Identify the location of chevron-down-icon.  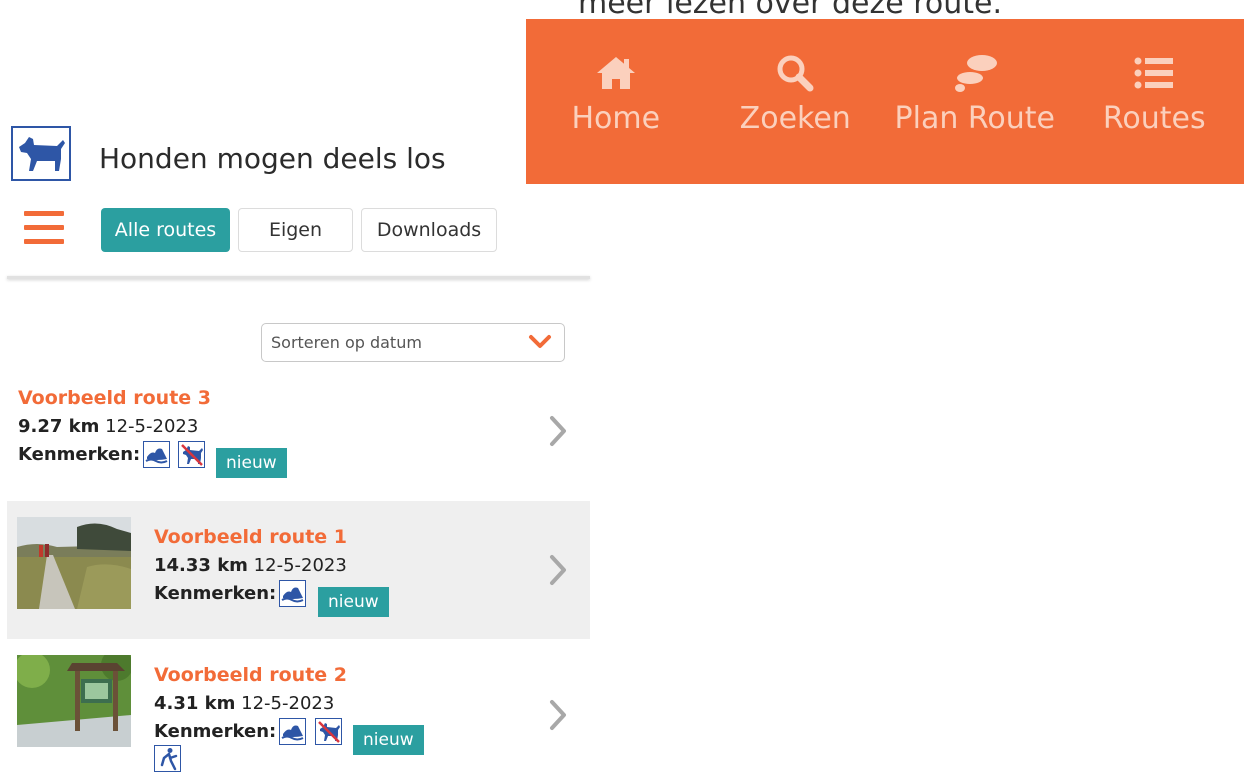
(540, 344).